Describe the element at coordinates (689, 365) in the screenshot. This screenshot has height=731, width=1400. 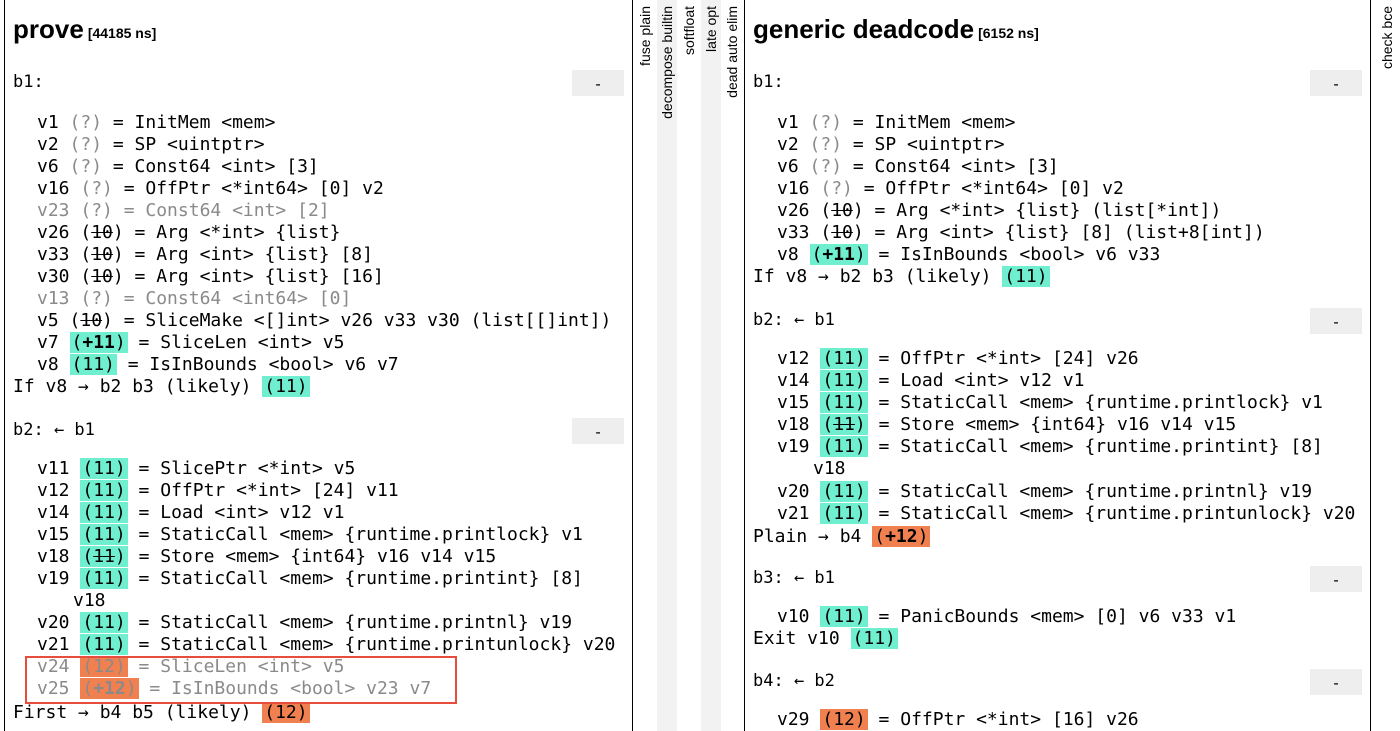
I see `collapsed-pass-softfloat: softfloat` at that location.